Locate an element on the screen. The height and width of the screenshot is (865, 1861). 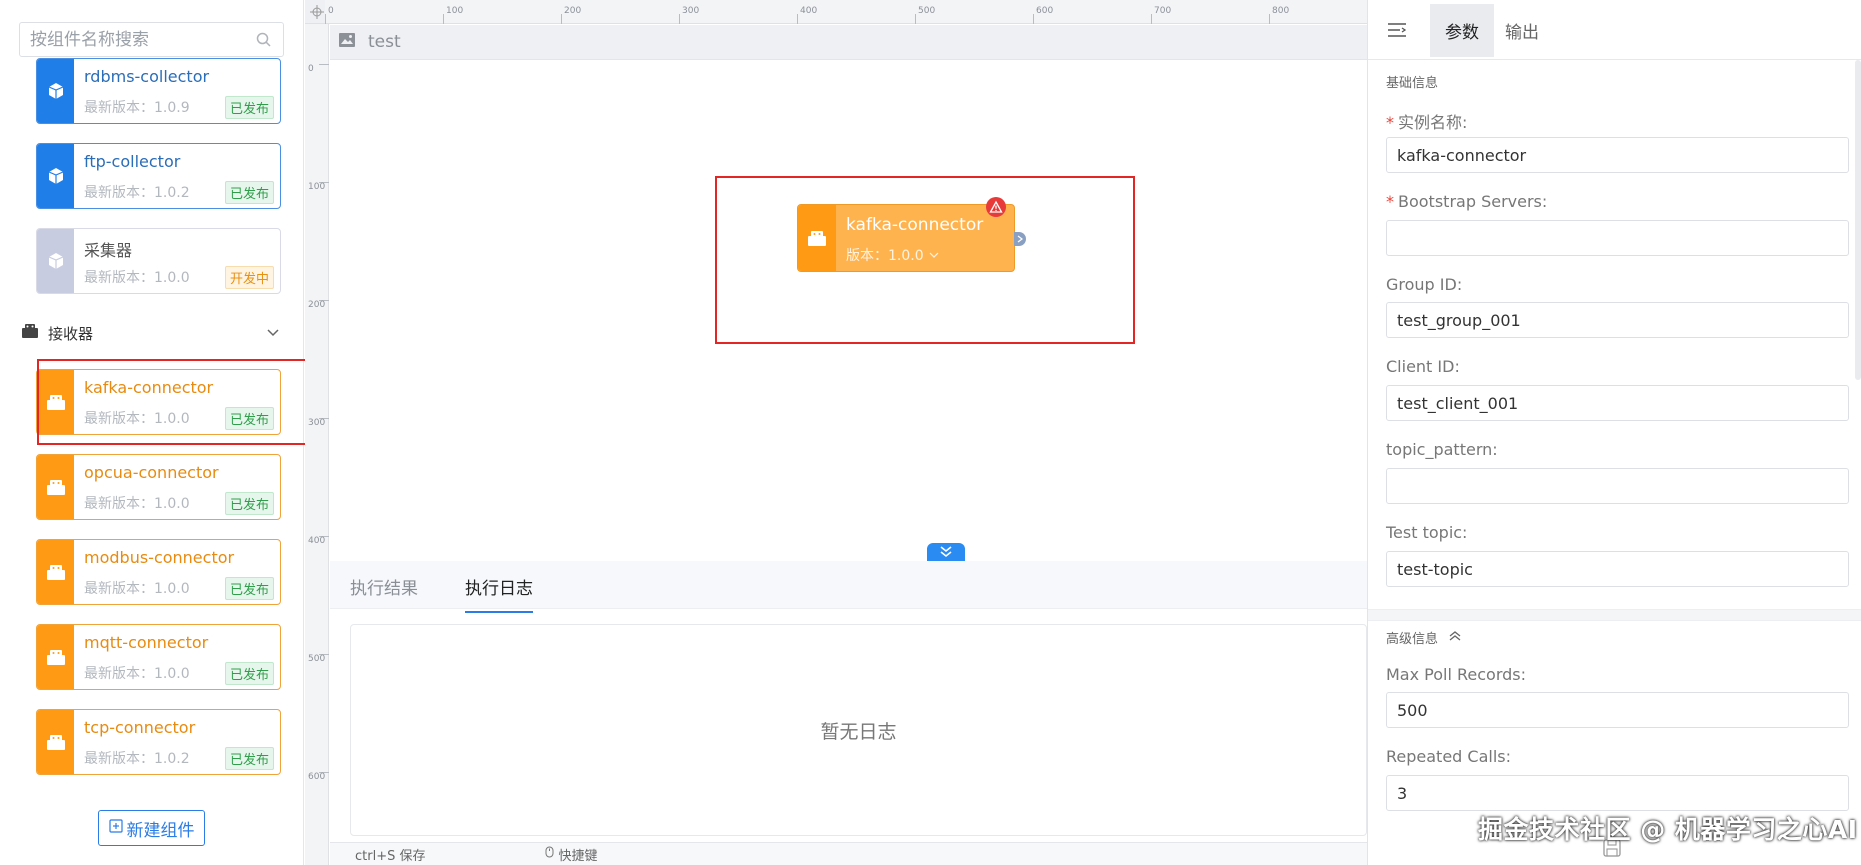
component-card-mqtt-connector: mqtt-connector 最新版本：1.0.0 已发布 is located at coordinates (158, 657).